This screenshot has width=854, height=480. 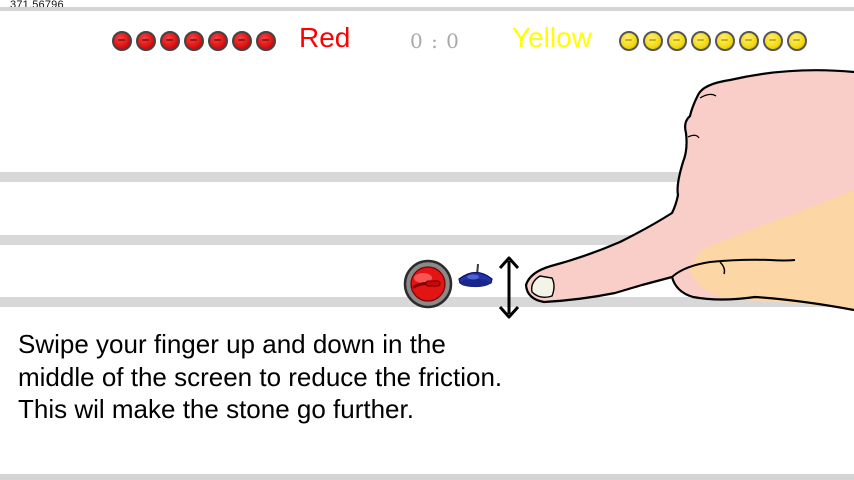 I want to click on up-down-arrow-icon, so click(x=509, y=287).